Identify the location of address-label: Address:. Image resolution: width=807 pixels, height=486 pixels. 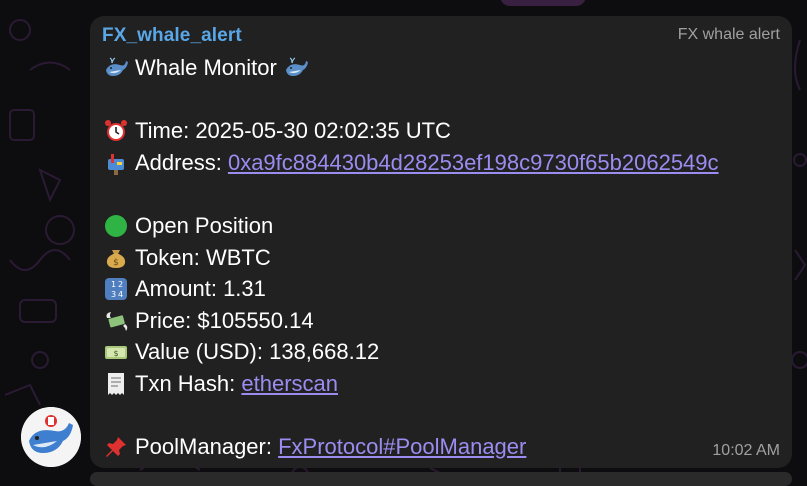
(178, 162).